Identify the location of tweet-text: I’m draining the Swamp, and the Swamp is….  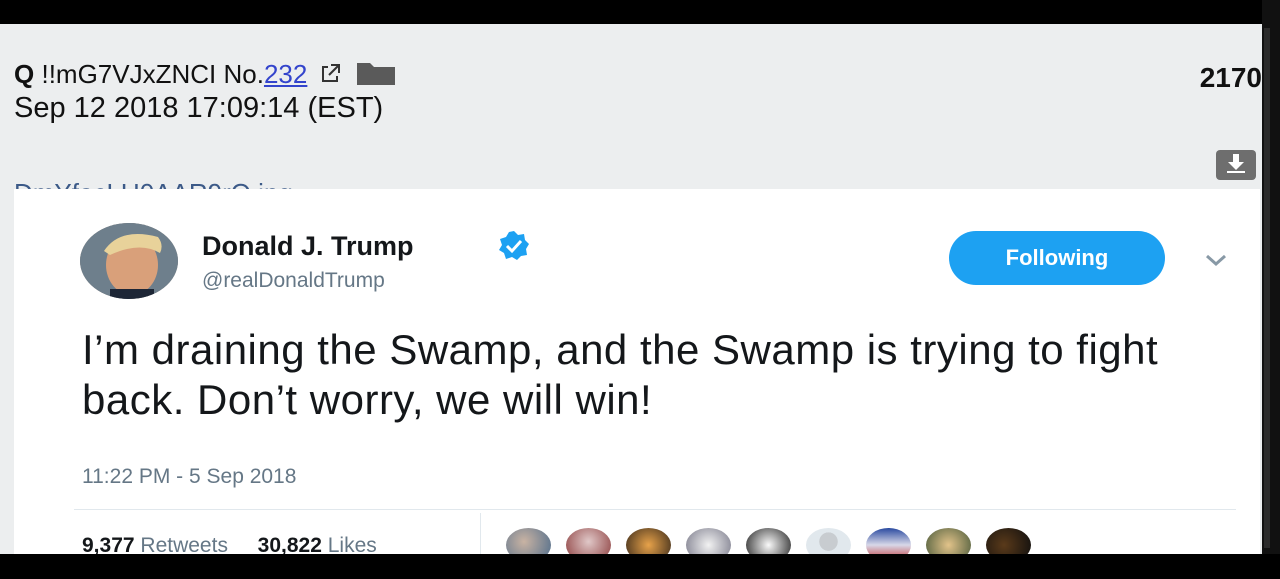
(620, 374).